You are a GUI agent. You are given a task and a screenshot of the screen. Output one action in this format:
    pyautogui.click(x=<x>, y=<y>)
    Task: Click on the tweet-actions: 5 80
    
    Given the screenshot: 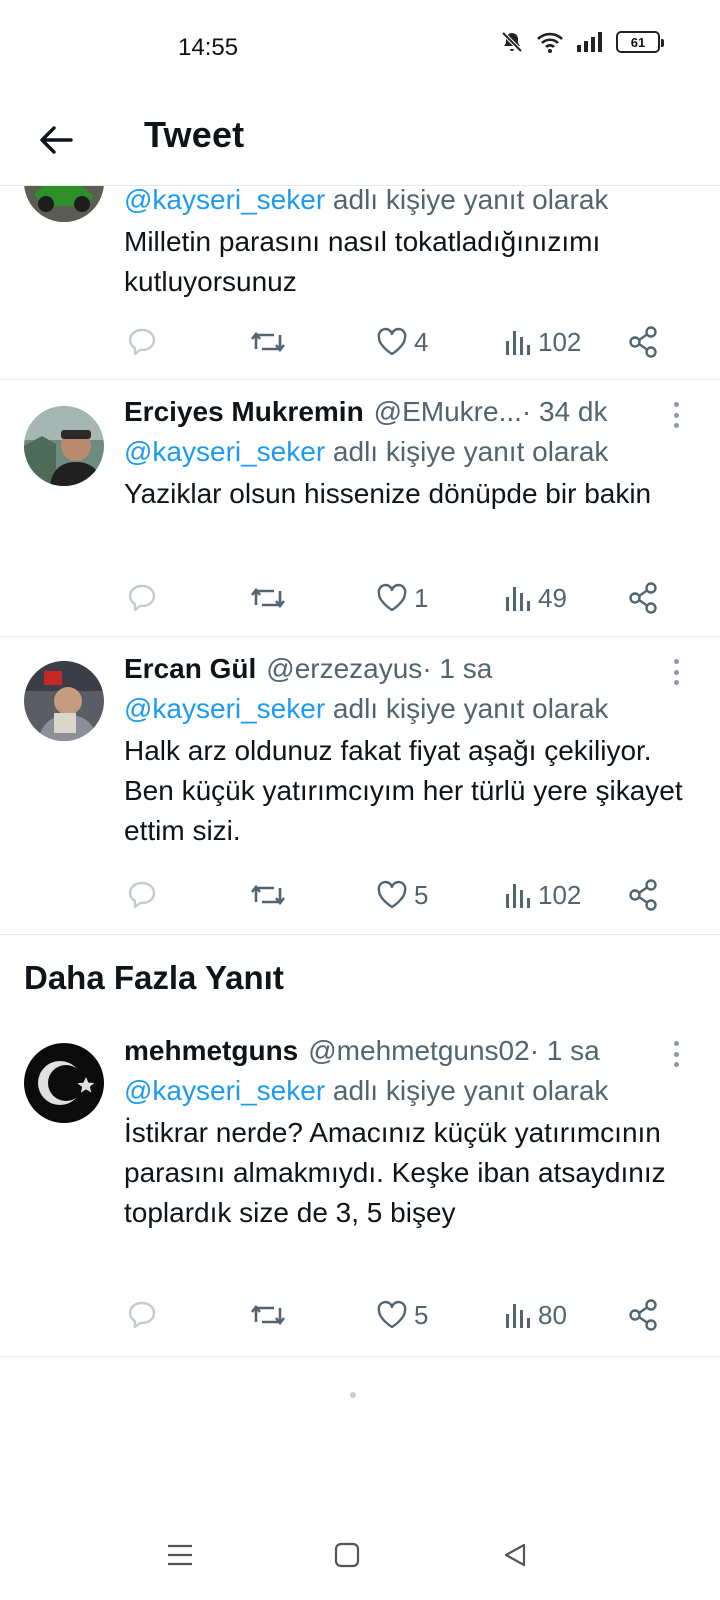 What is the action you would take?
    pyautogui.click(x=394, y=1315)
    